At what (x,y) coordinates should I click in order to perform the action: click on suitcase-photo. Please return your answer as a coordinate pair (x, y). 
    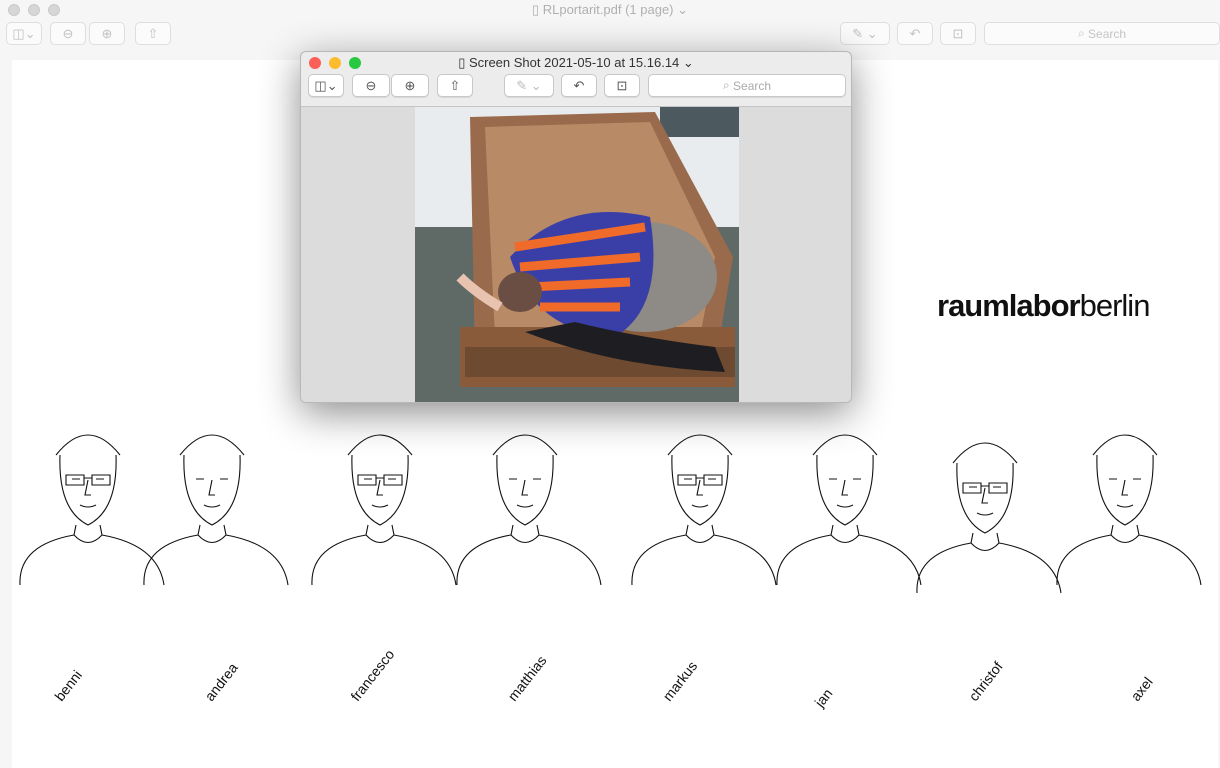
    Looking at the image, I should click on (577, 254).